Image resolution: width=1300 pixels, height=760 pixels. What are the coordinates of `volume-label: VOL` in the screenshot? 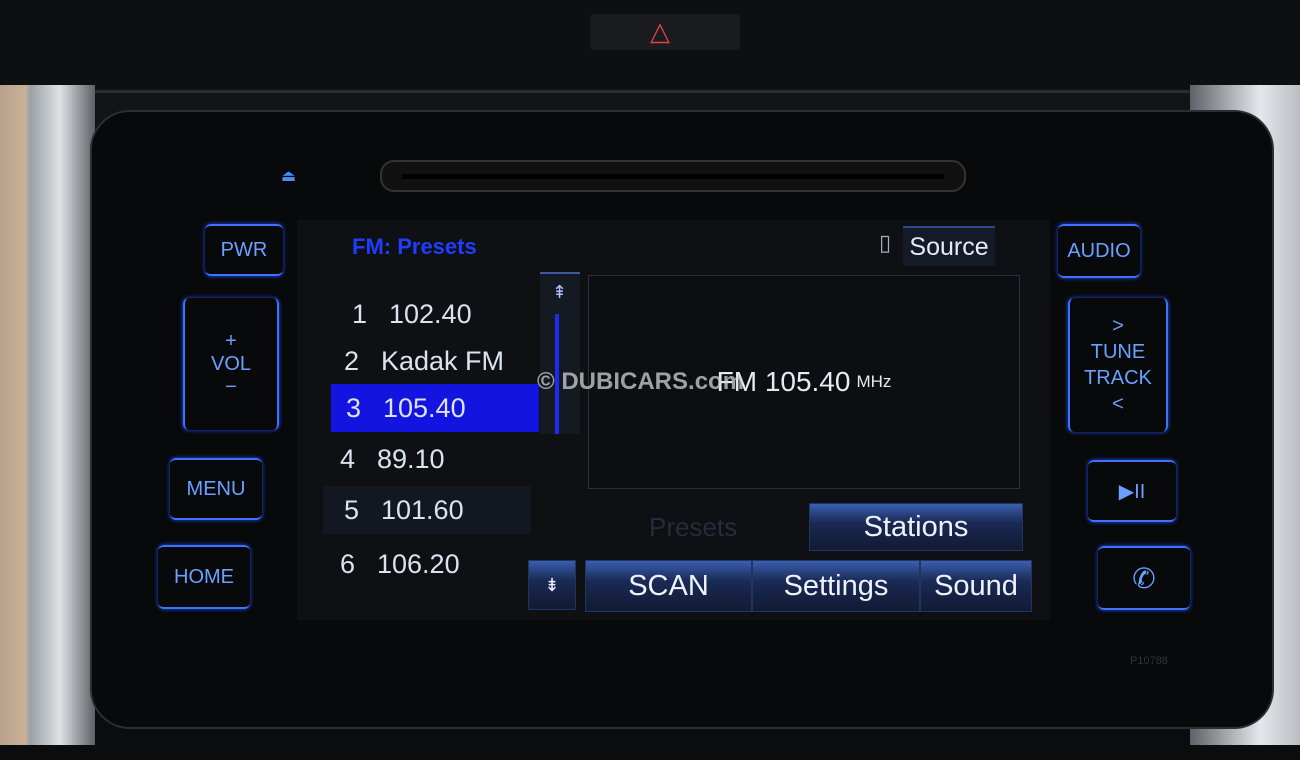 It's located at (231, 363).